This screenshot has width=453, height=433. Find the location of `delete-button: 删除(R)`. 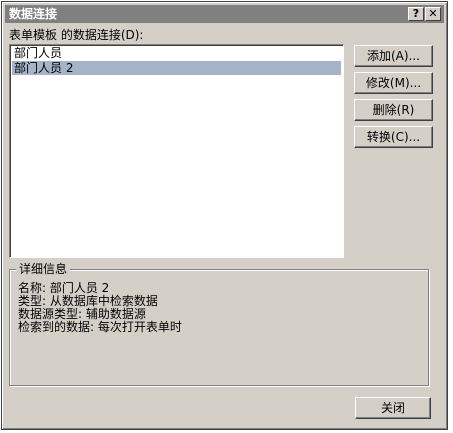

delete-button: 删除(R) is located at coordinates (393, 110).